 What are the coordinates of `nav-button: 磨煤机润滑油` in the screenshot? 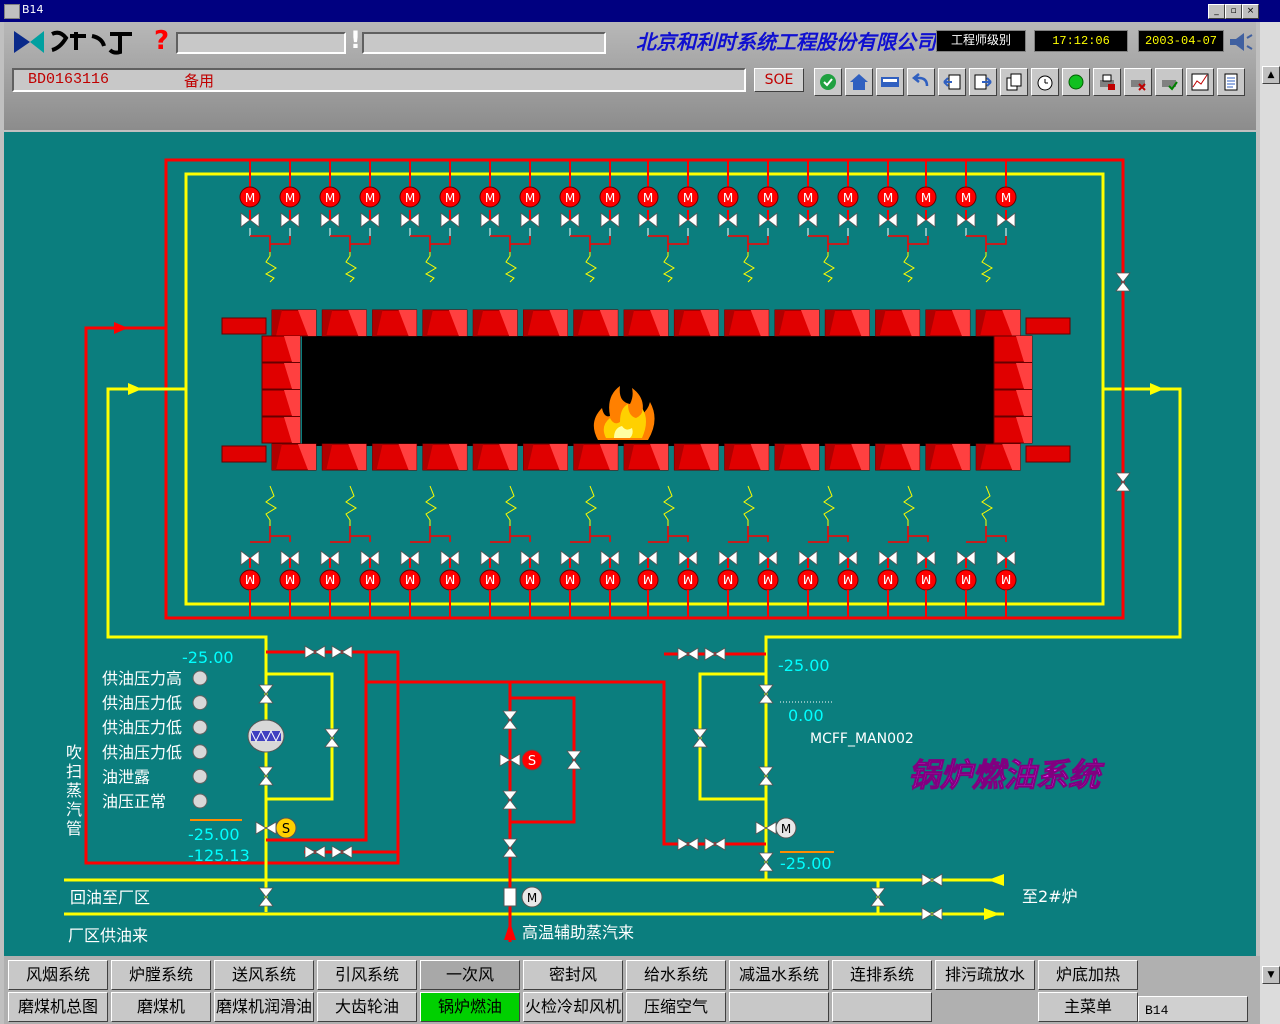 It's located at (264, 1007).